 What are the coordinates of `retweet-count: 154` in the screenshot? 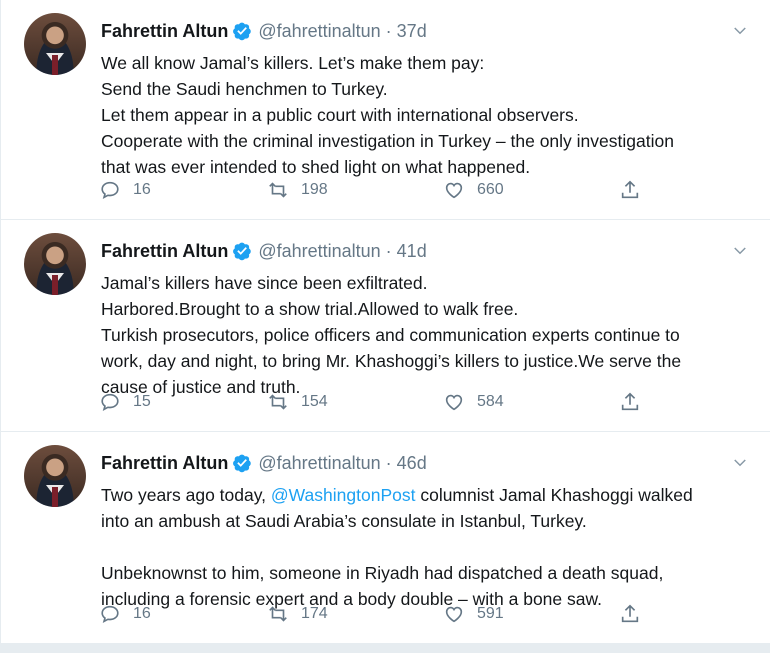 It's located at (314, 401).